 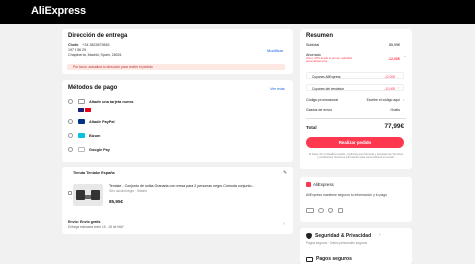 What do you see at coordinates (177, 102) in the screenshot?
I see `payment-option-card: Añadir una tarjeta nueva` at bounding box center [177, 102].